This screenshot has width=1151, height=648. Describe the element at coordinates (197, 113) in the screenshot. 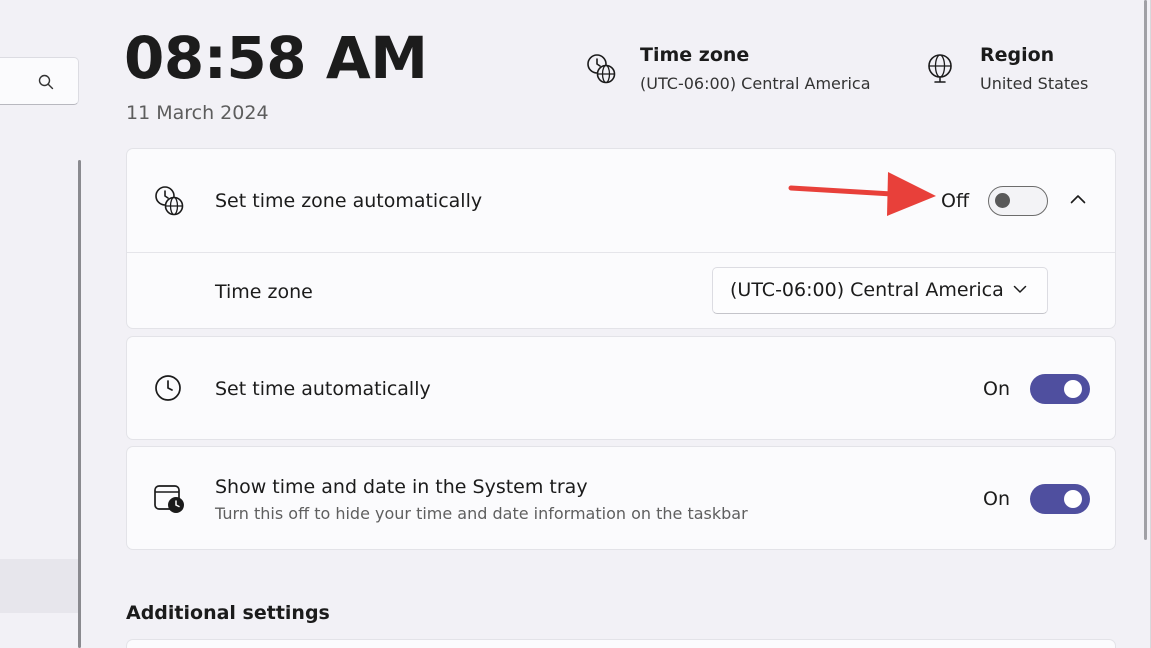

I see `current-date: 11 March 2024` at that location.